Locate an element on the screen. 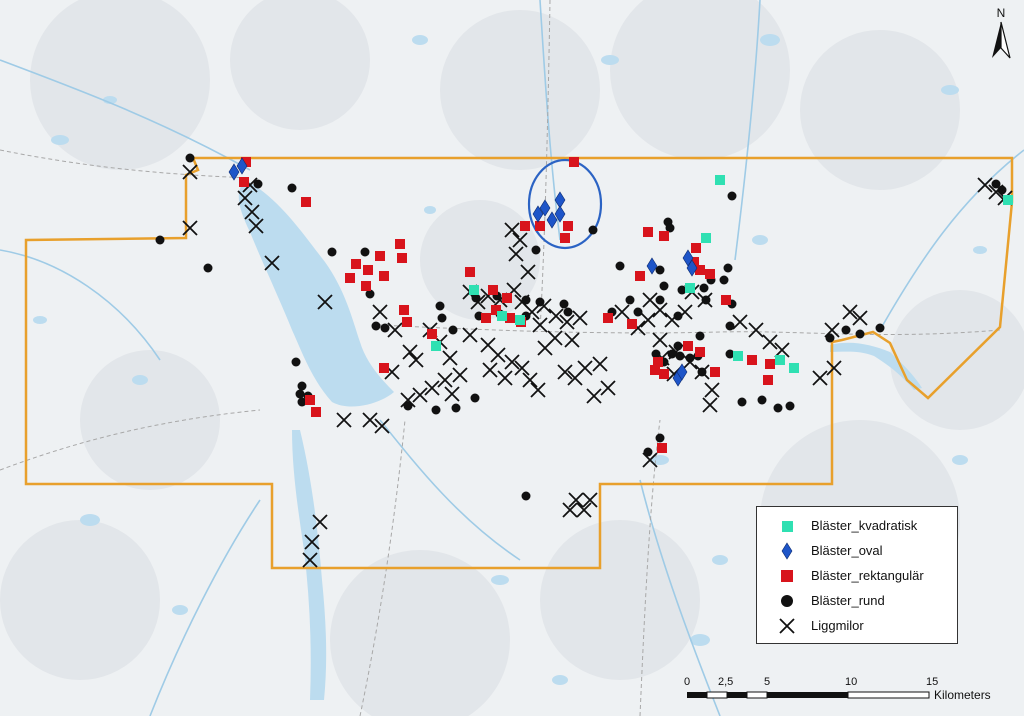 The image size is (1024, 716). north-arrow-icon: N is located at coordinates (1001, 32).